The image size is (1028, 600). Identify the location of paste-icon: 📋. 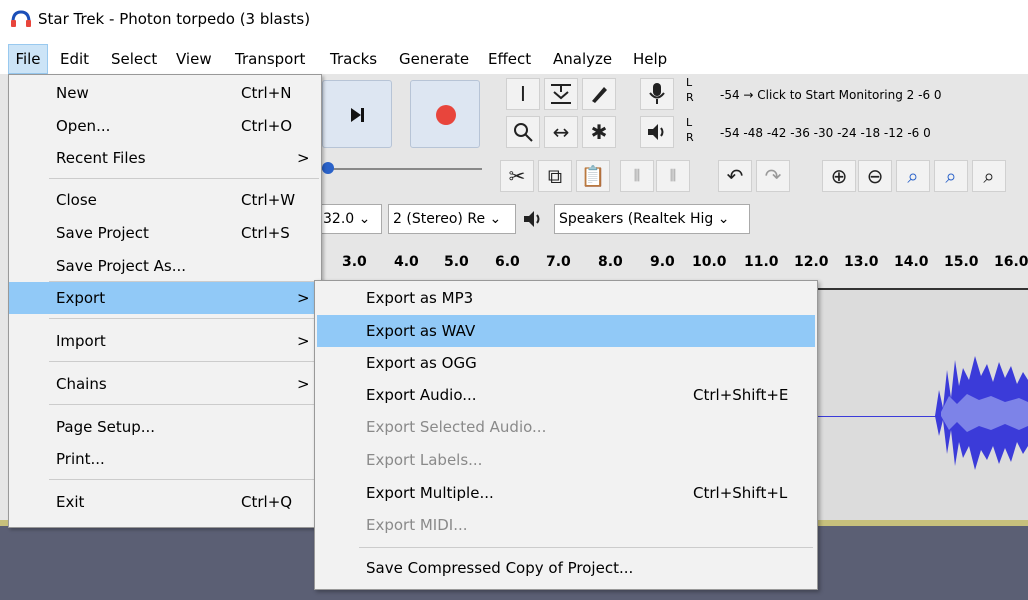
(593, 176).